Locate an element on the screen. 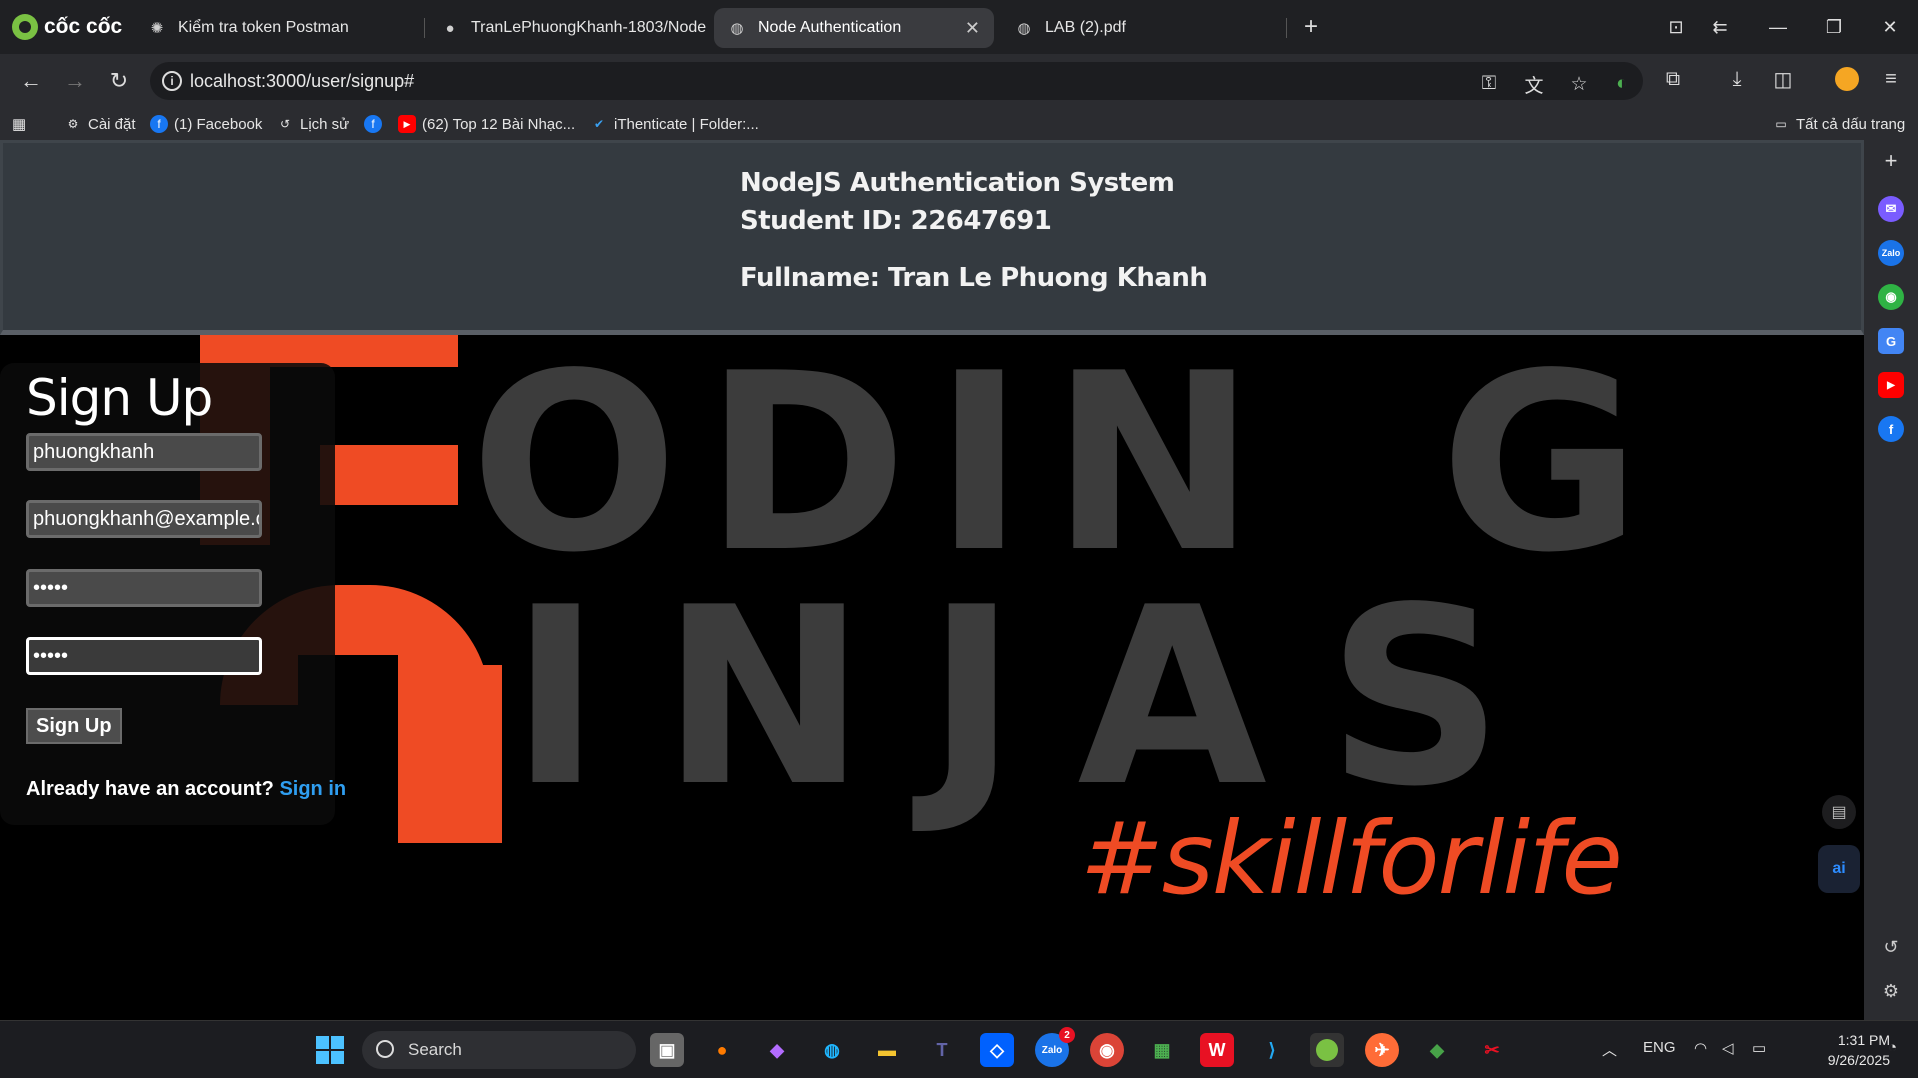 This screenshot has height=1078, width=1918. notification-icon: ◔ is located at coordinates (1892, 1047).